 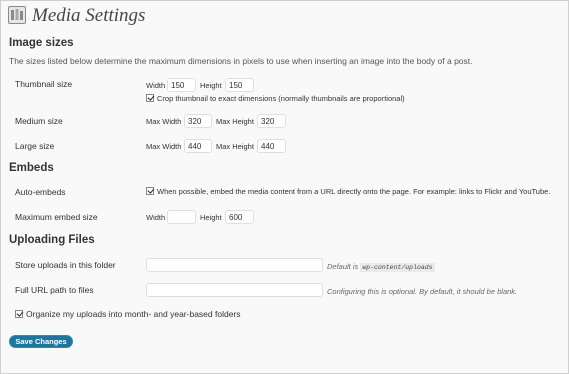 I want to click on embed-width-input, so click(x=181, y=217).